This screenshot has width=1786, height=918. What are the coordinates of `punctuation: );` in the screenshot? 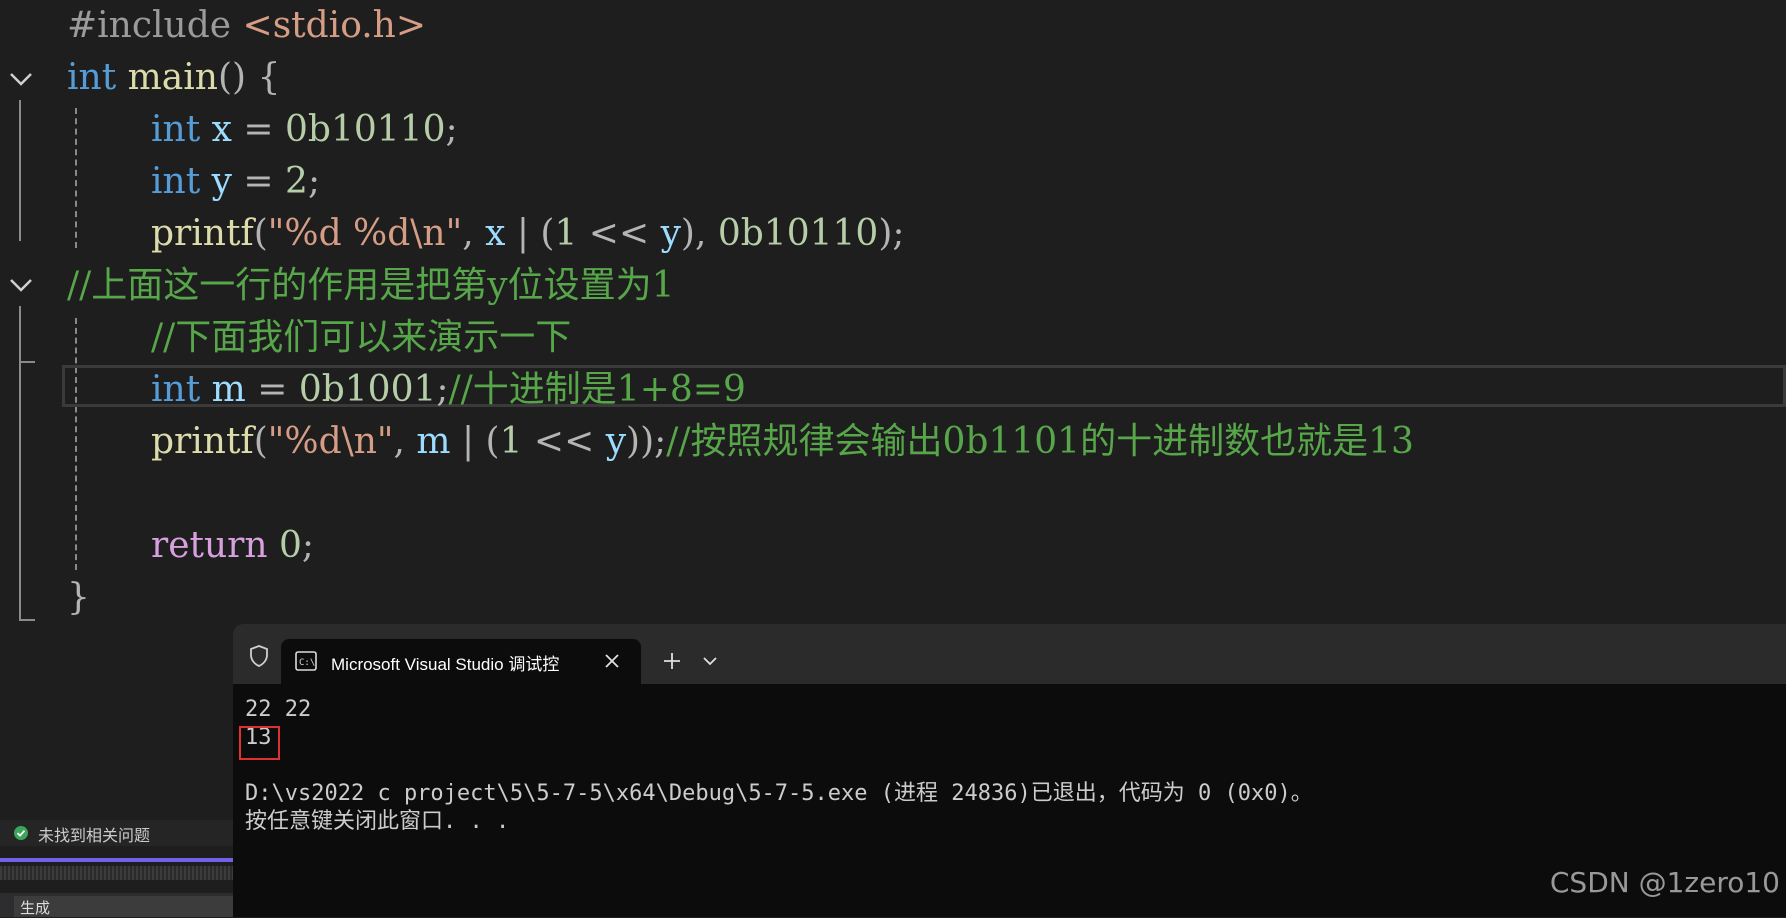 It's located at (891, 233).